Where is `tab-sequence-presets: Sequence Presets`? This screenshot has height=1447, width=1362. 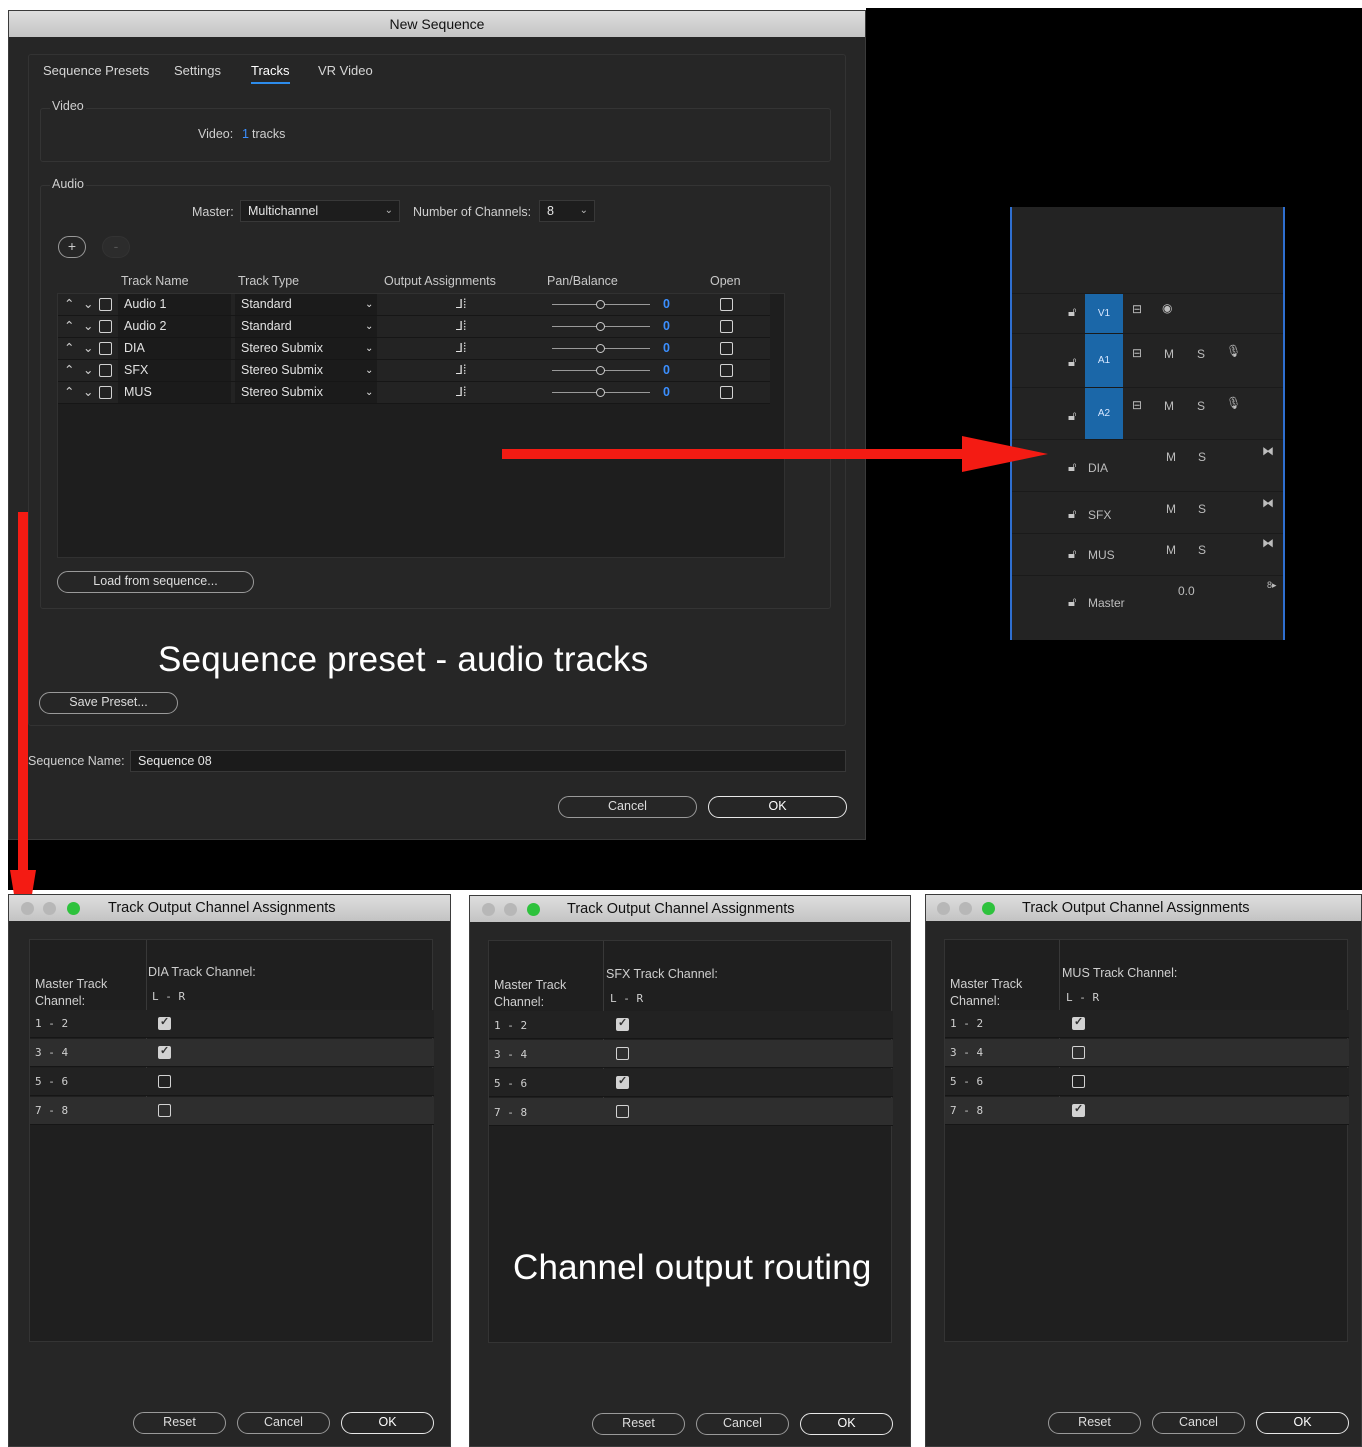 tab-sequence-presets: Sequence Presets is located at coordinates (96, 70).